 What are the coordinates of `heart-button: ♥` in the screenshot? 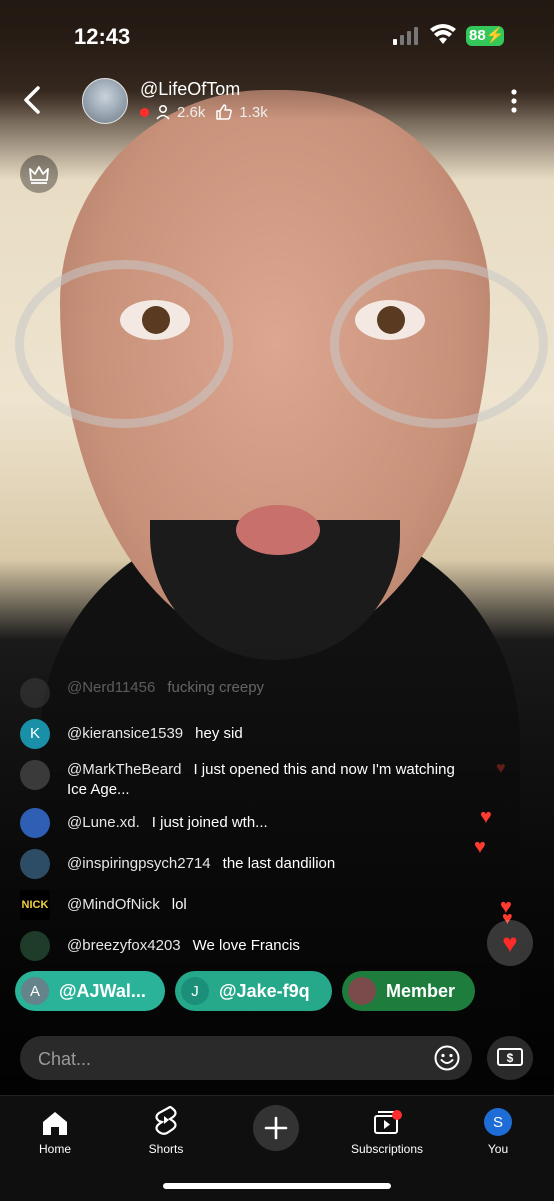 It's located at (510, 943).